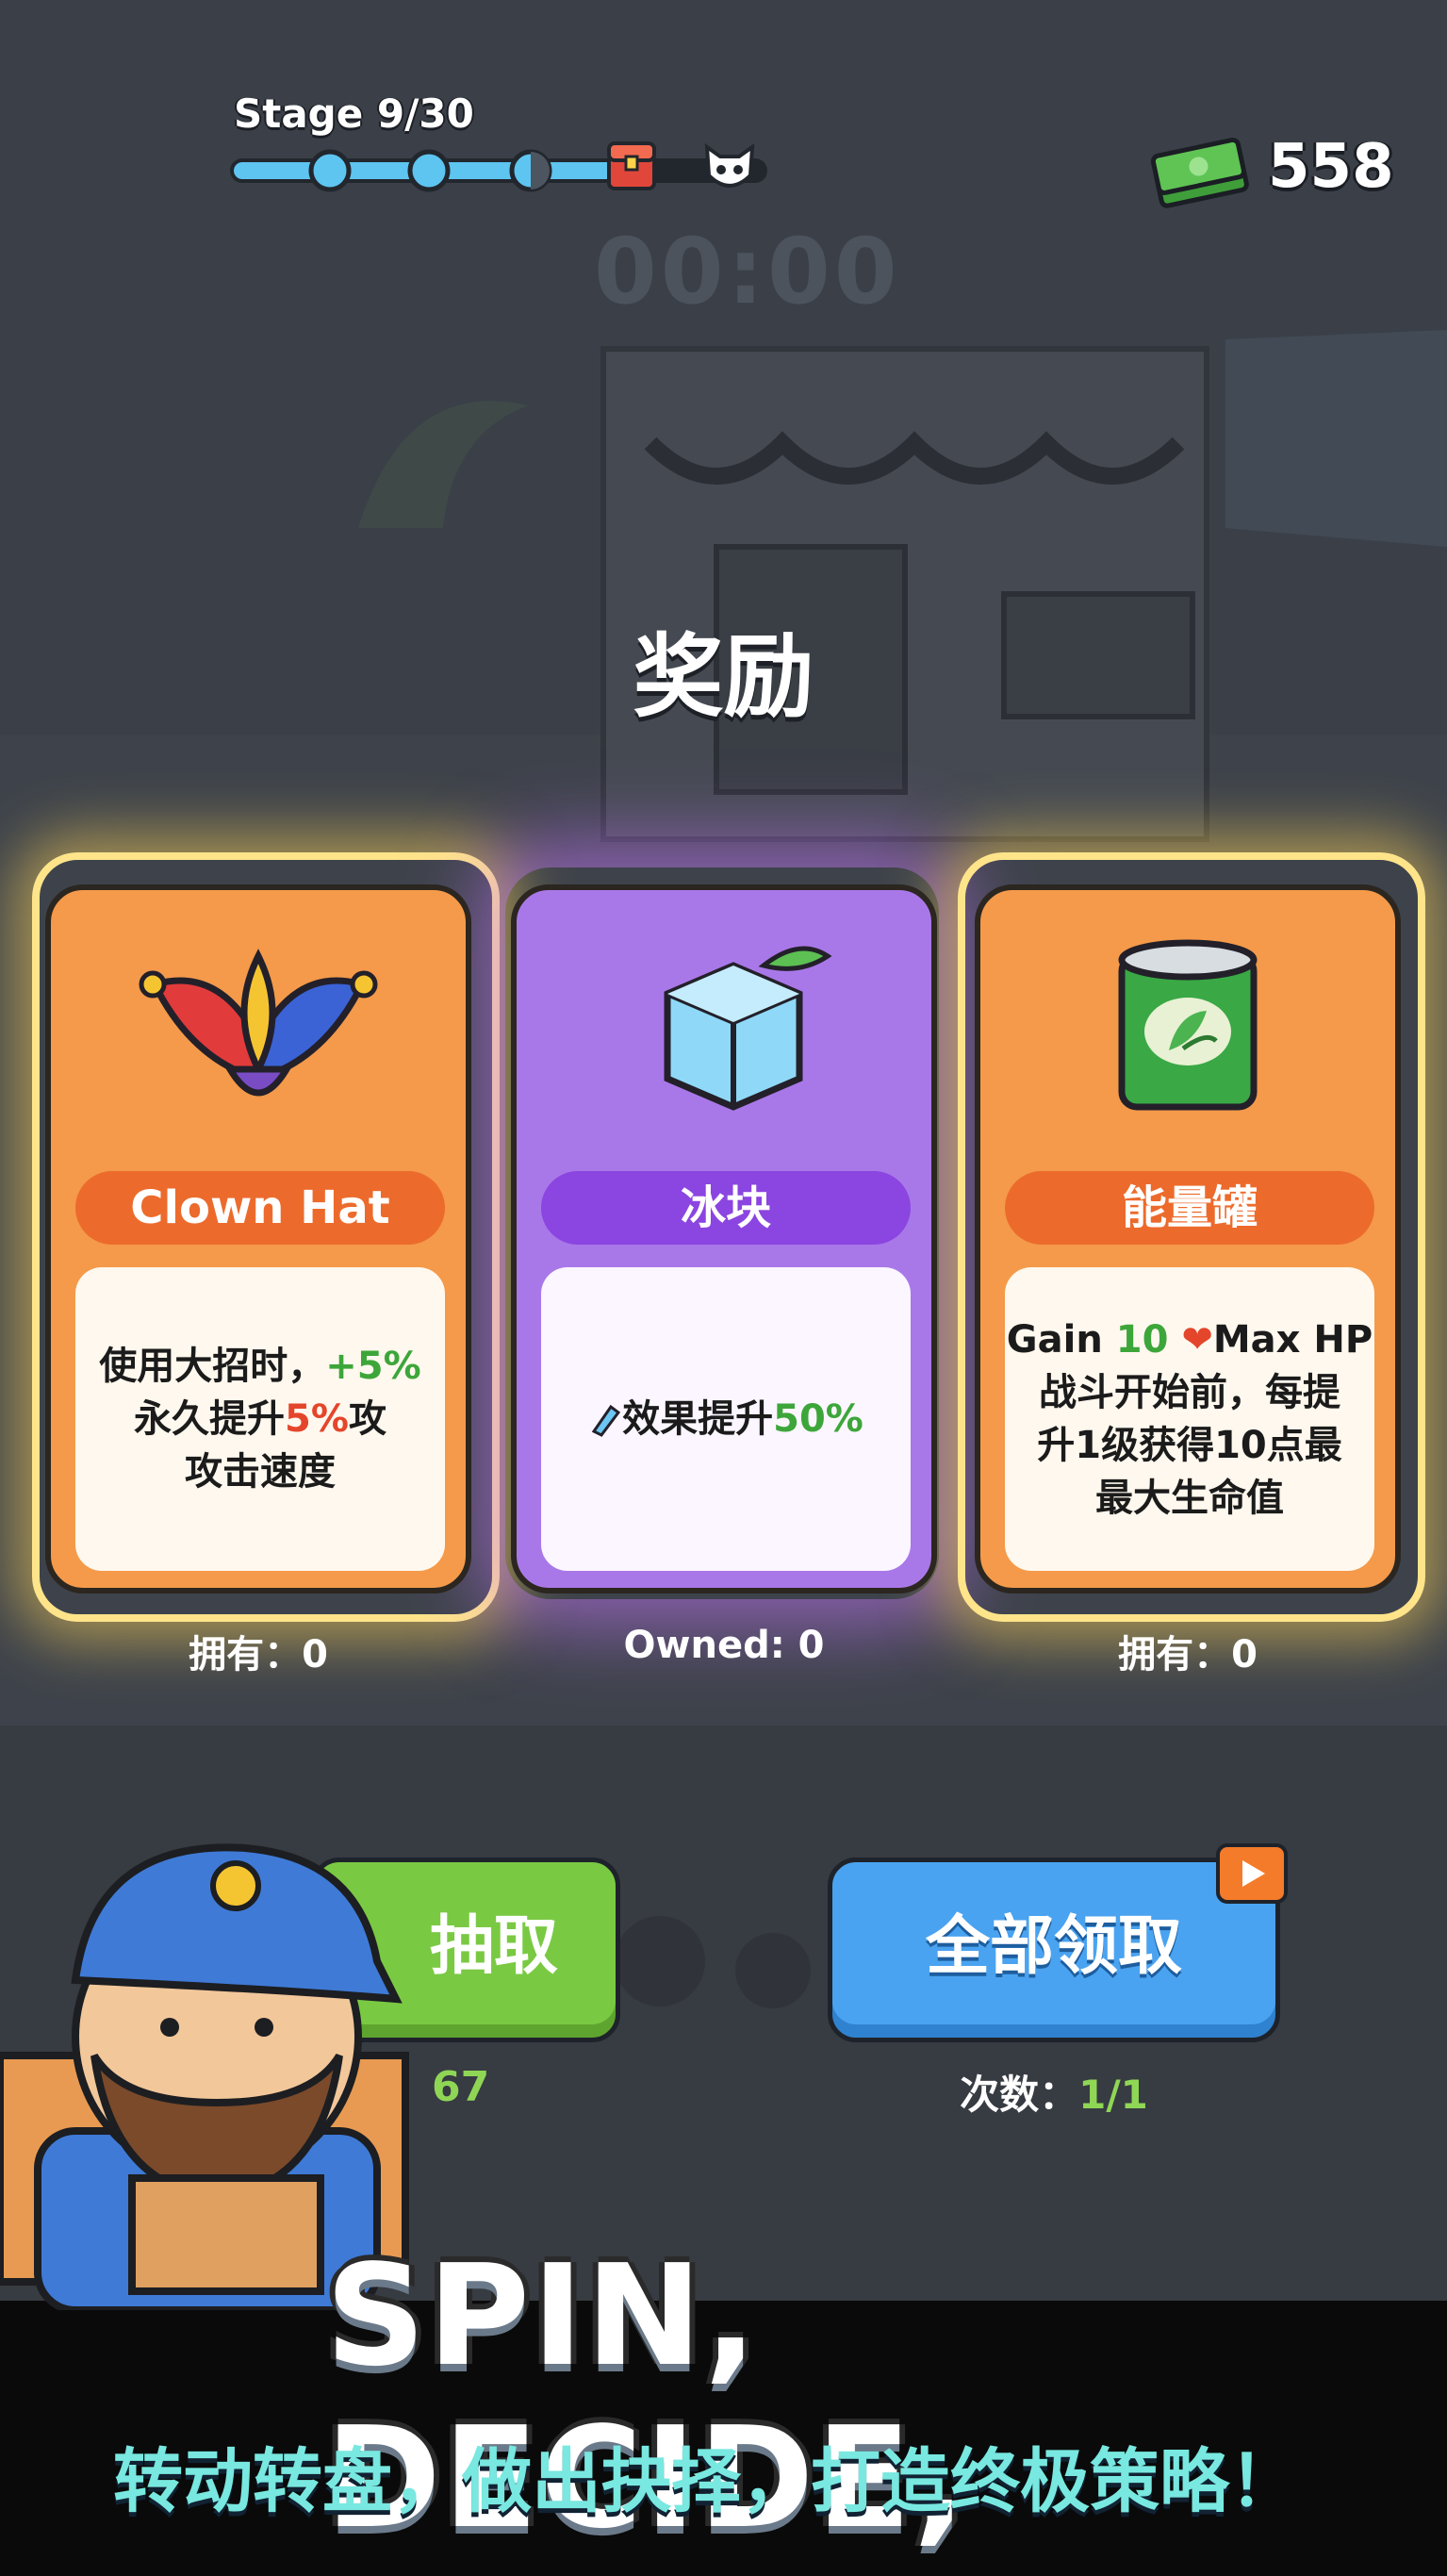 The image size is (1447, 2576). Describe the element at coordinates (723, 677) in the screenshot. I see `reward-title: 奖励` at that location.